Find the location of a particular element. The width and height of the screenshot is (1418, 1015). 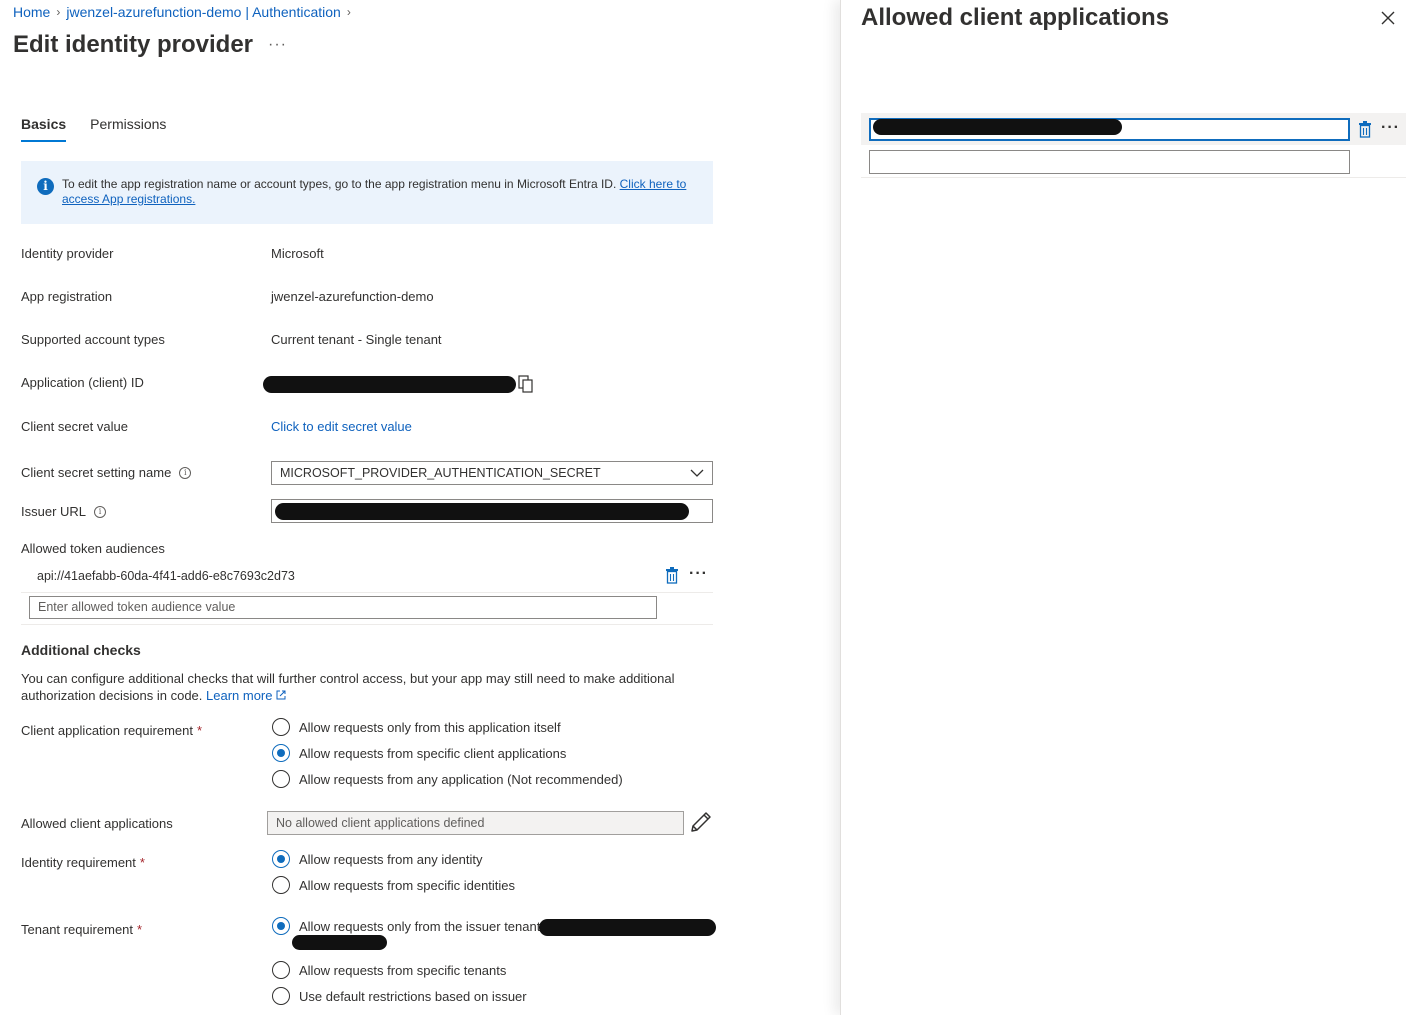

pencil-icon is located at coordinates (701, 824).